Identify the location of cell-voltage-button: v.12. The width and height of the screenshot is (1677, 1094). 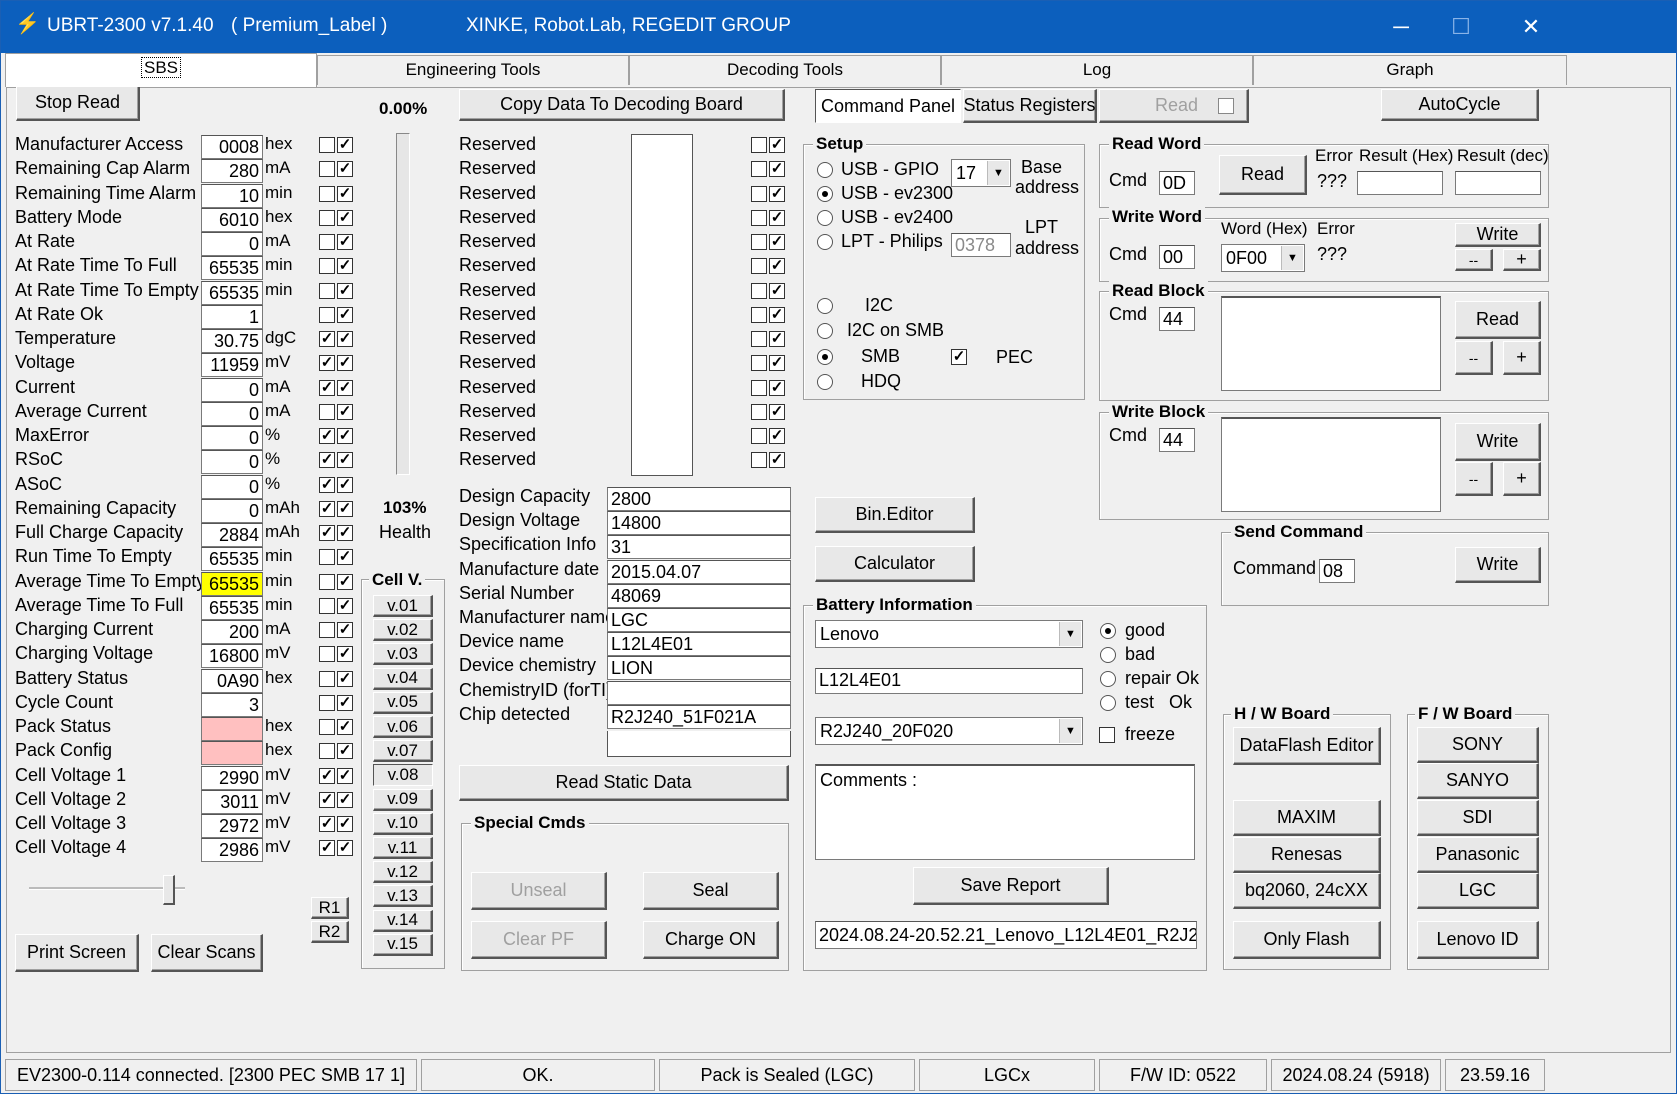
(403, 872).